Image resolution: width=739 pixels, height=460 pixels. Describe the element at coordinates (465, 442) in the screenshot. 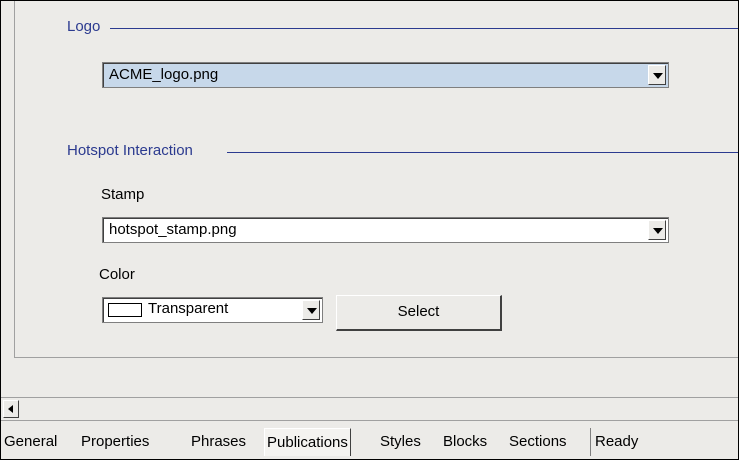

I see `tab-blocks: Blocks` at that location.